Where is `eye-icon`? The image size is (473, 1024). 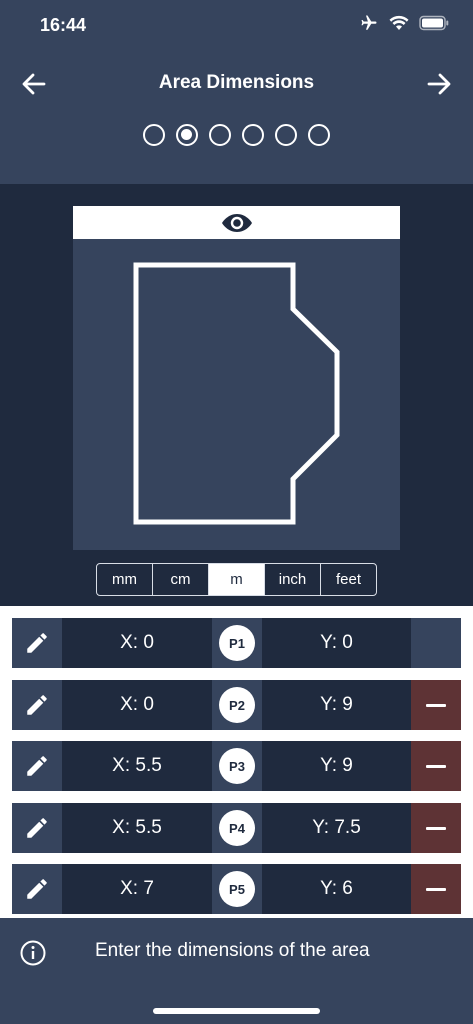 eye-icon is located at coordinates (236, 222).